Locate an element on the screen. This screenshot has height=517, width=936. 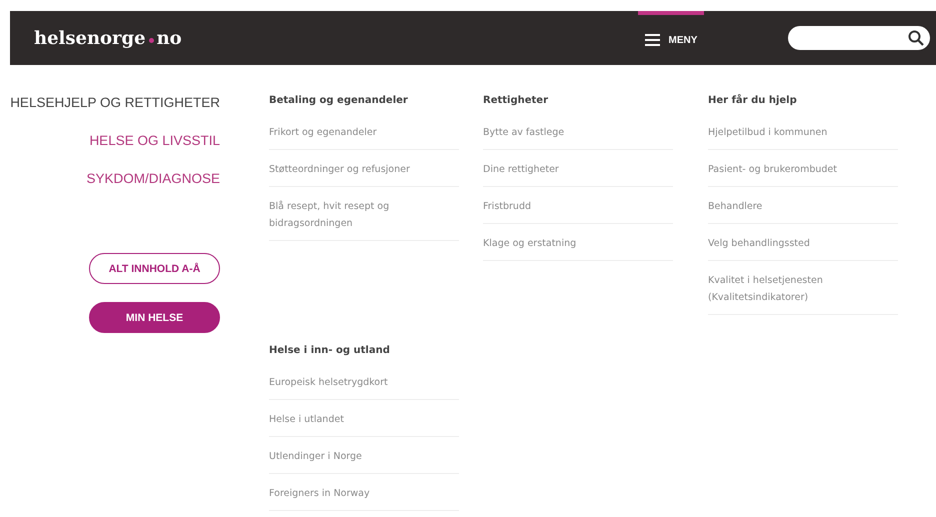
section-heading: Rettigheter is located at coordinates (516, 100).